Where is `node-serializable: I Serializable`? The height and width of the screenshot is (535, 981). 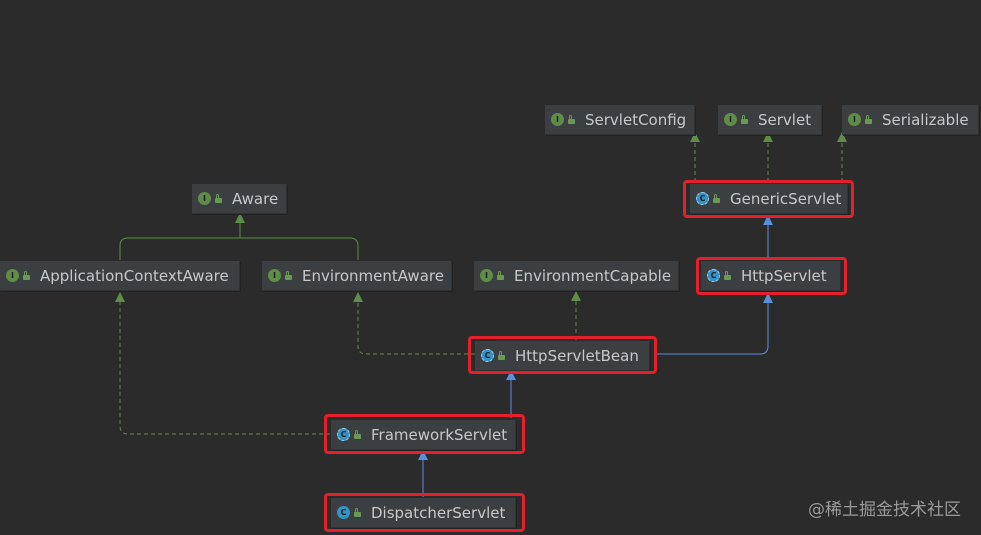
node-serializable: I Serializable is located at coordinates (910, 120).